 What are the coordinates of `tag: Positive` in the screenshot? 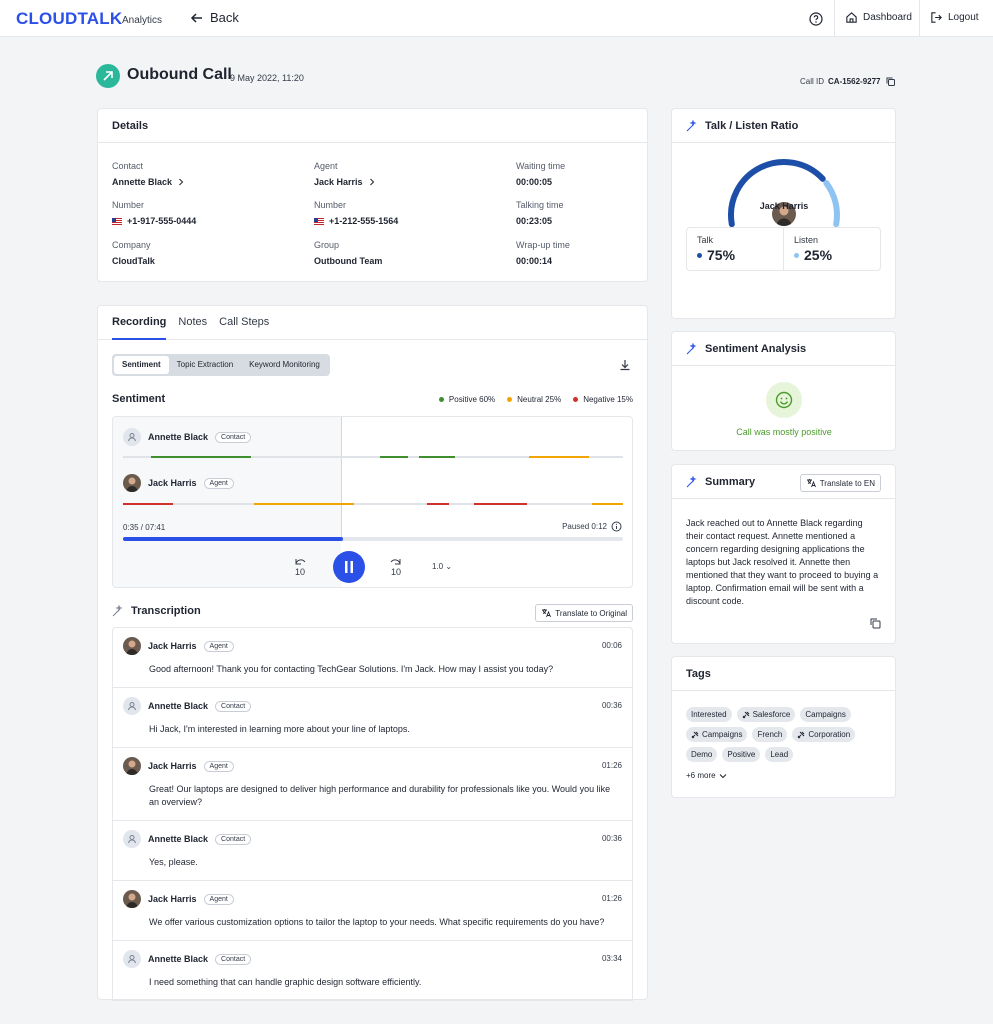 It's located at (741, 754).